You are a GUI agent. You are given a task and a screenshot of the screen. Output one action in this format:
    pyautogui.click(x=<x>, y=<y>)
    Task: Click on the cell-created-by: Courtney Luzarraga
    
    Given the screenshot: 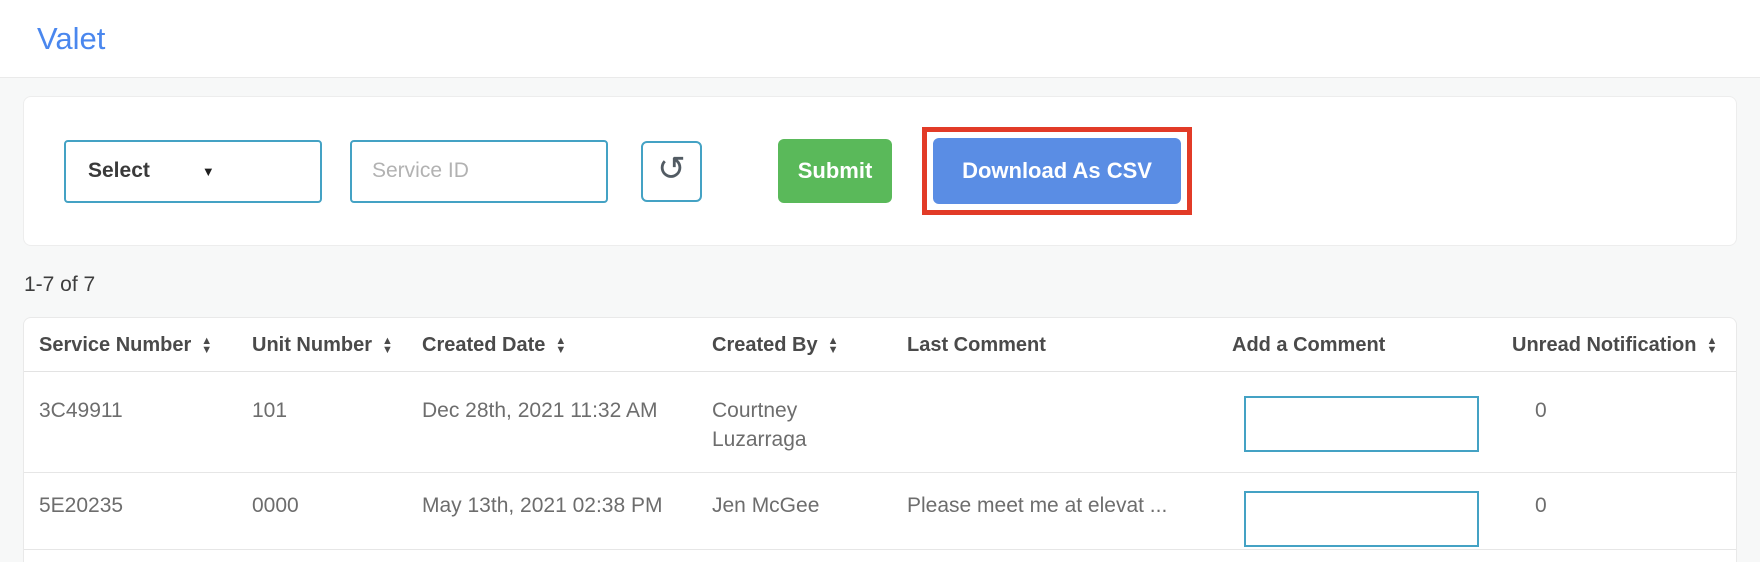 What is the action you would take?
    pyautogui.click(x=794, y=422)
    